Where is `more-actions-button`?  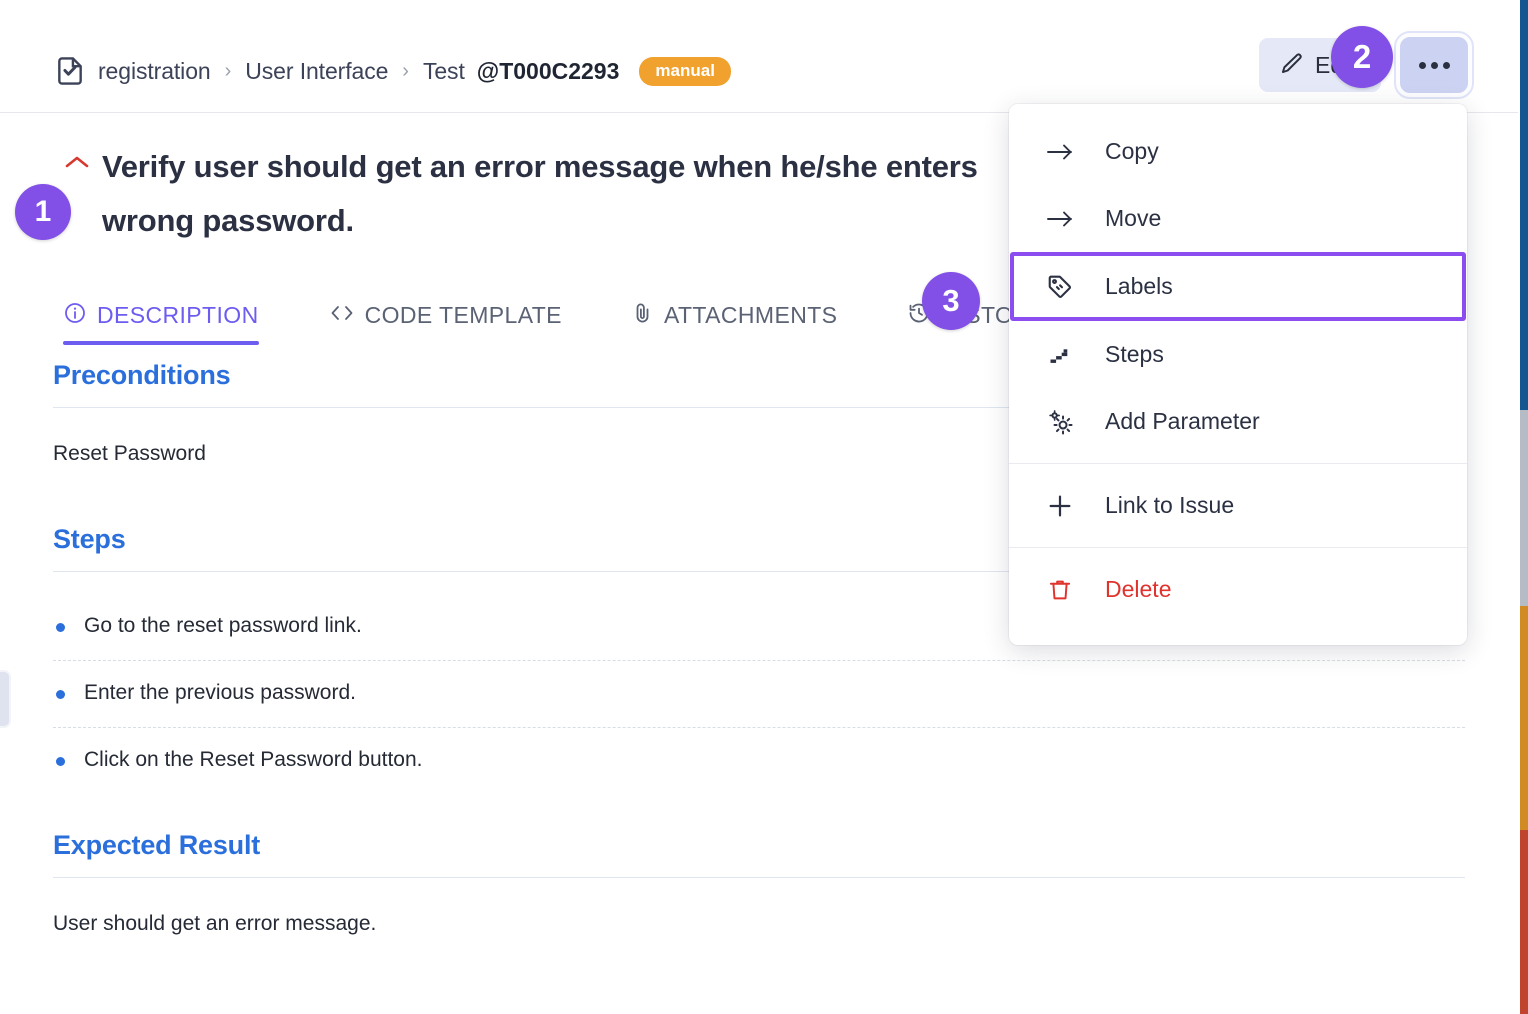 more-actions-button is located at coordinates (1434, 65).